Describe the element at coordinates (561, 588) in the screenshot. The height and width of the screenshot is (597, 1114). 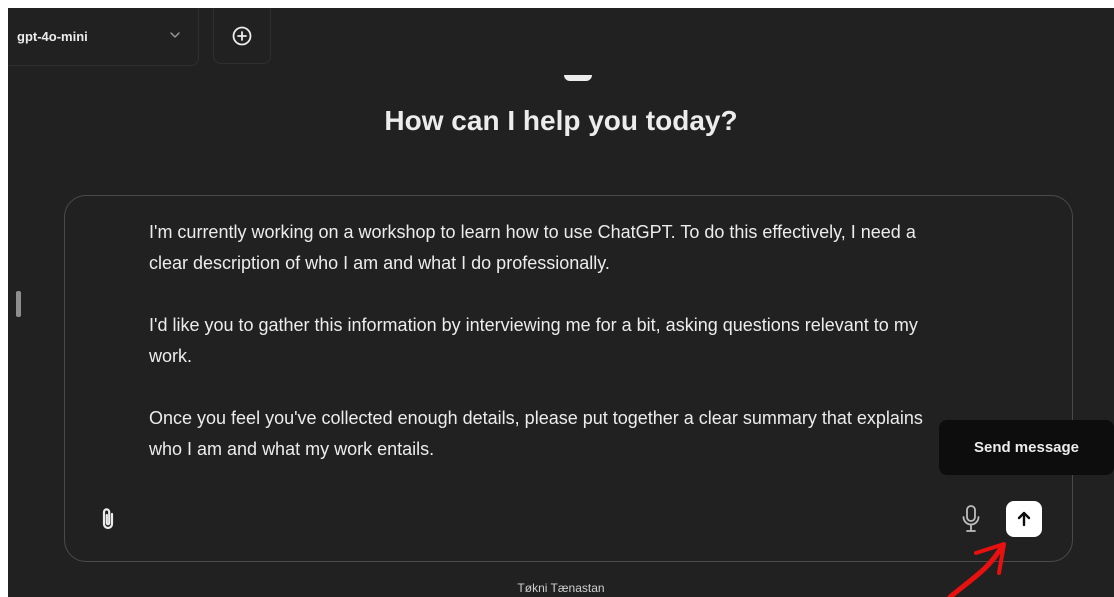
I see `footer-text: Tøkni Tænastan` at that location.